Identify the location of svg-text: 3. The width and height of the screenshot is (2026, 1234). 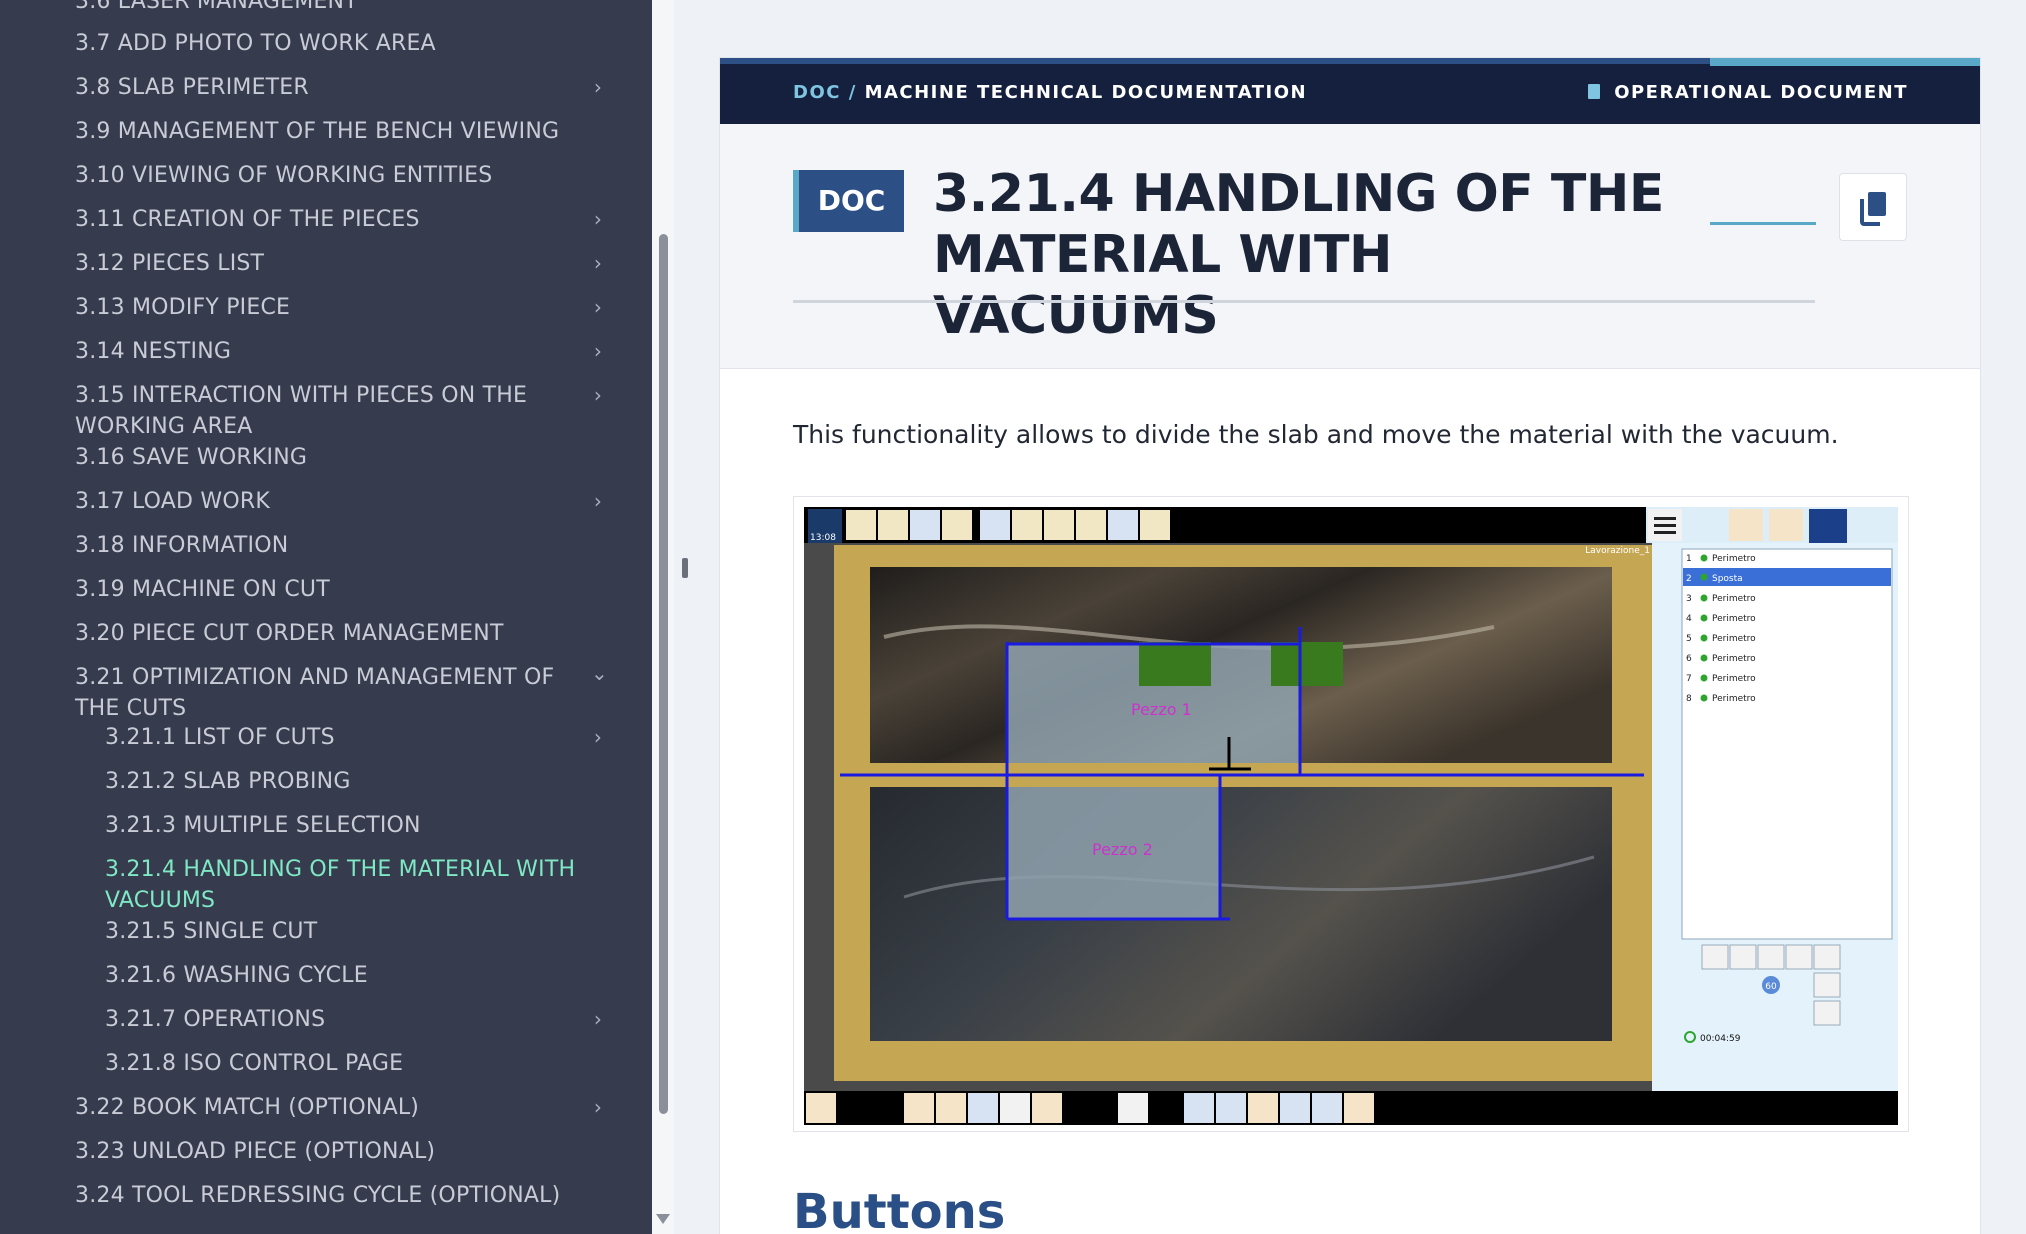
(1689, 599).